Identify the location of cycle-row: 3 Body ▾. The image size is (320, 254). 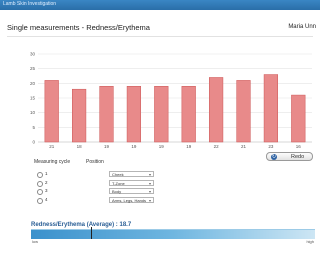
(95, 191).